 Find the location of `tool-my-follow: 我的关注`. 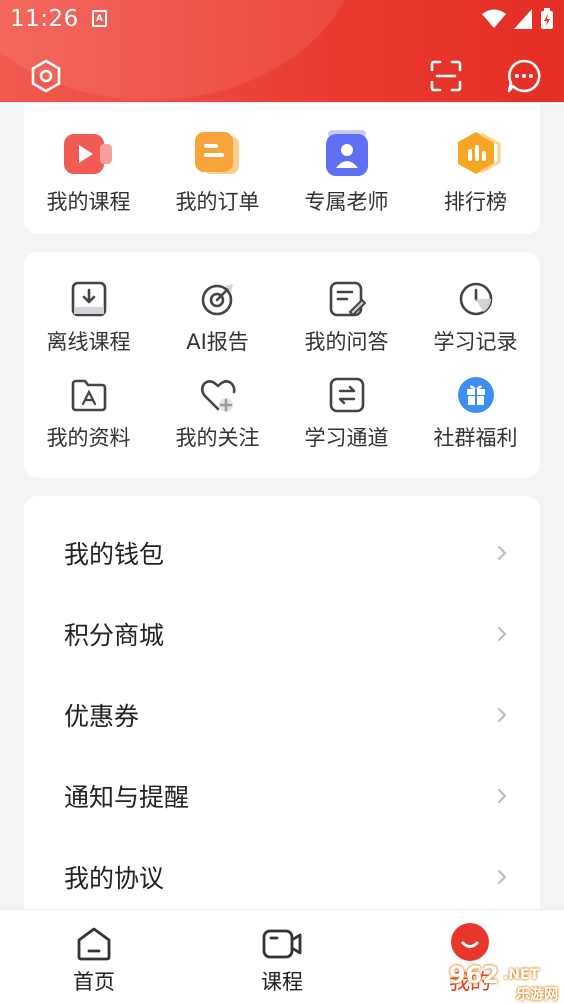

tool-my-follow: 我的关注 is located at coordinates (217, 414).